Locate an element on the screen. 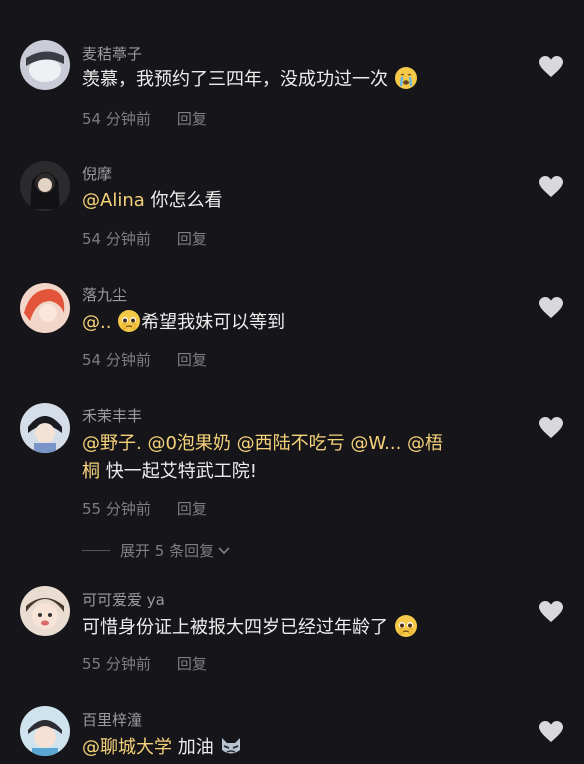 The width and height of the screenshot is (584, 764). username: 麦秸葶子 is located at coordinates (112, 53).